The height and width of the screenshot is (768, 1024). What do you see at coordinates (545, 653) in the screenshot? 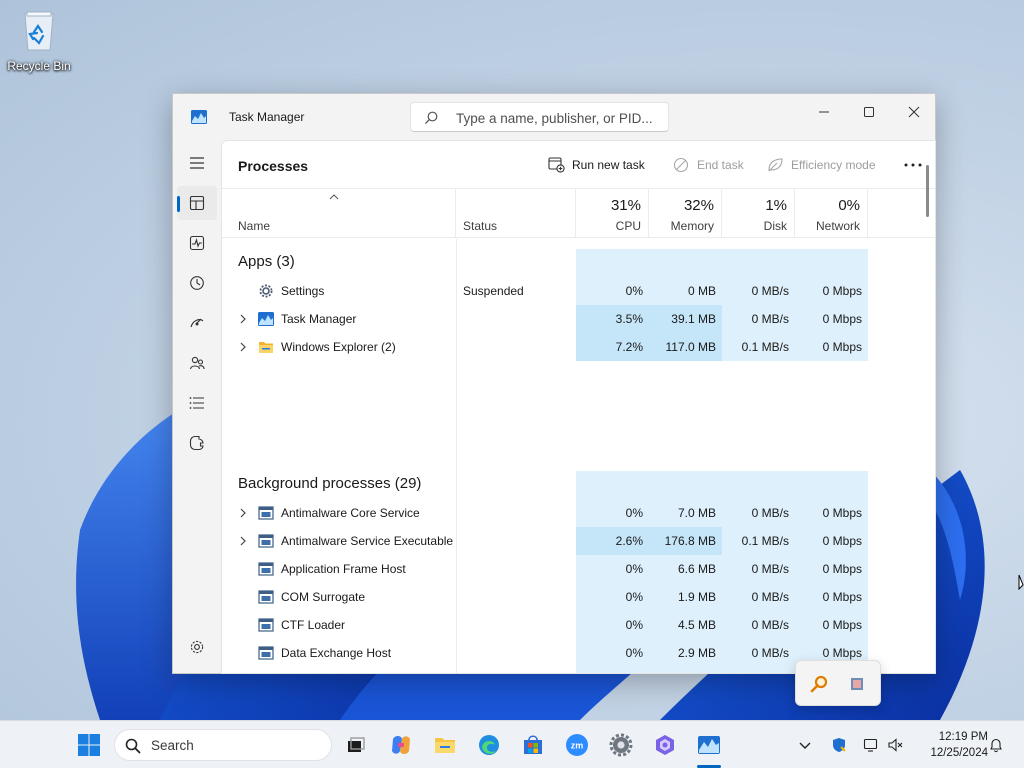
I see `process-row: Data Exchange Host 0% 2.9 MB 0 MB/s 0 Mbps` at bounding box center [545, 653].